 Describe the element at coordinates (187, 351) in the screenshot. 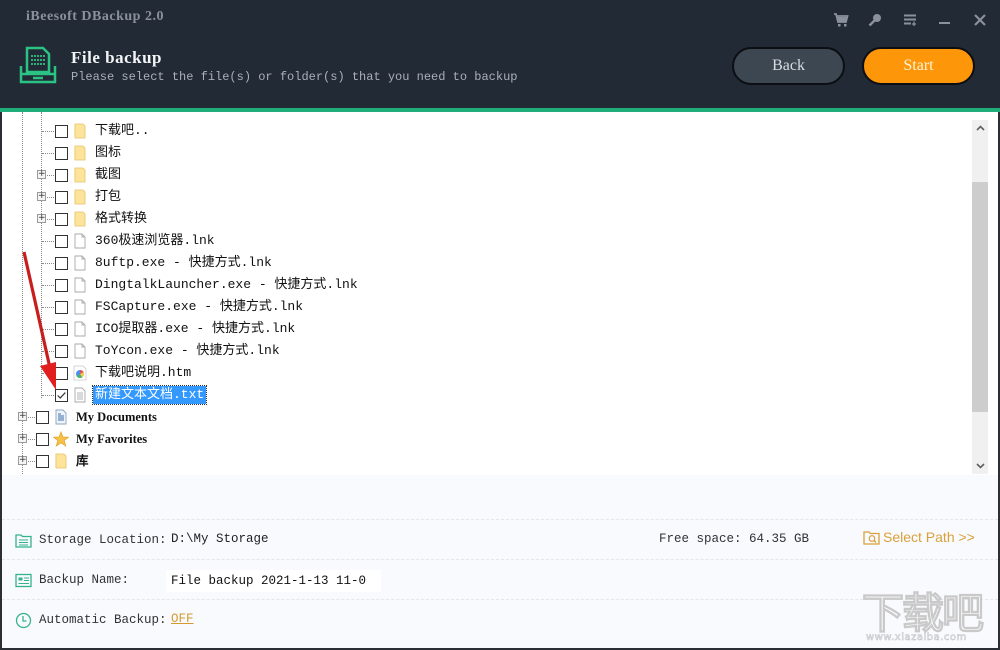

I see `tree-item-label: ToYcon.exe - 快捷方式.lnk` at that location.